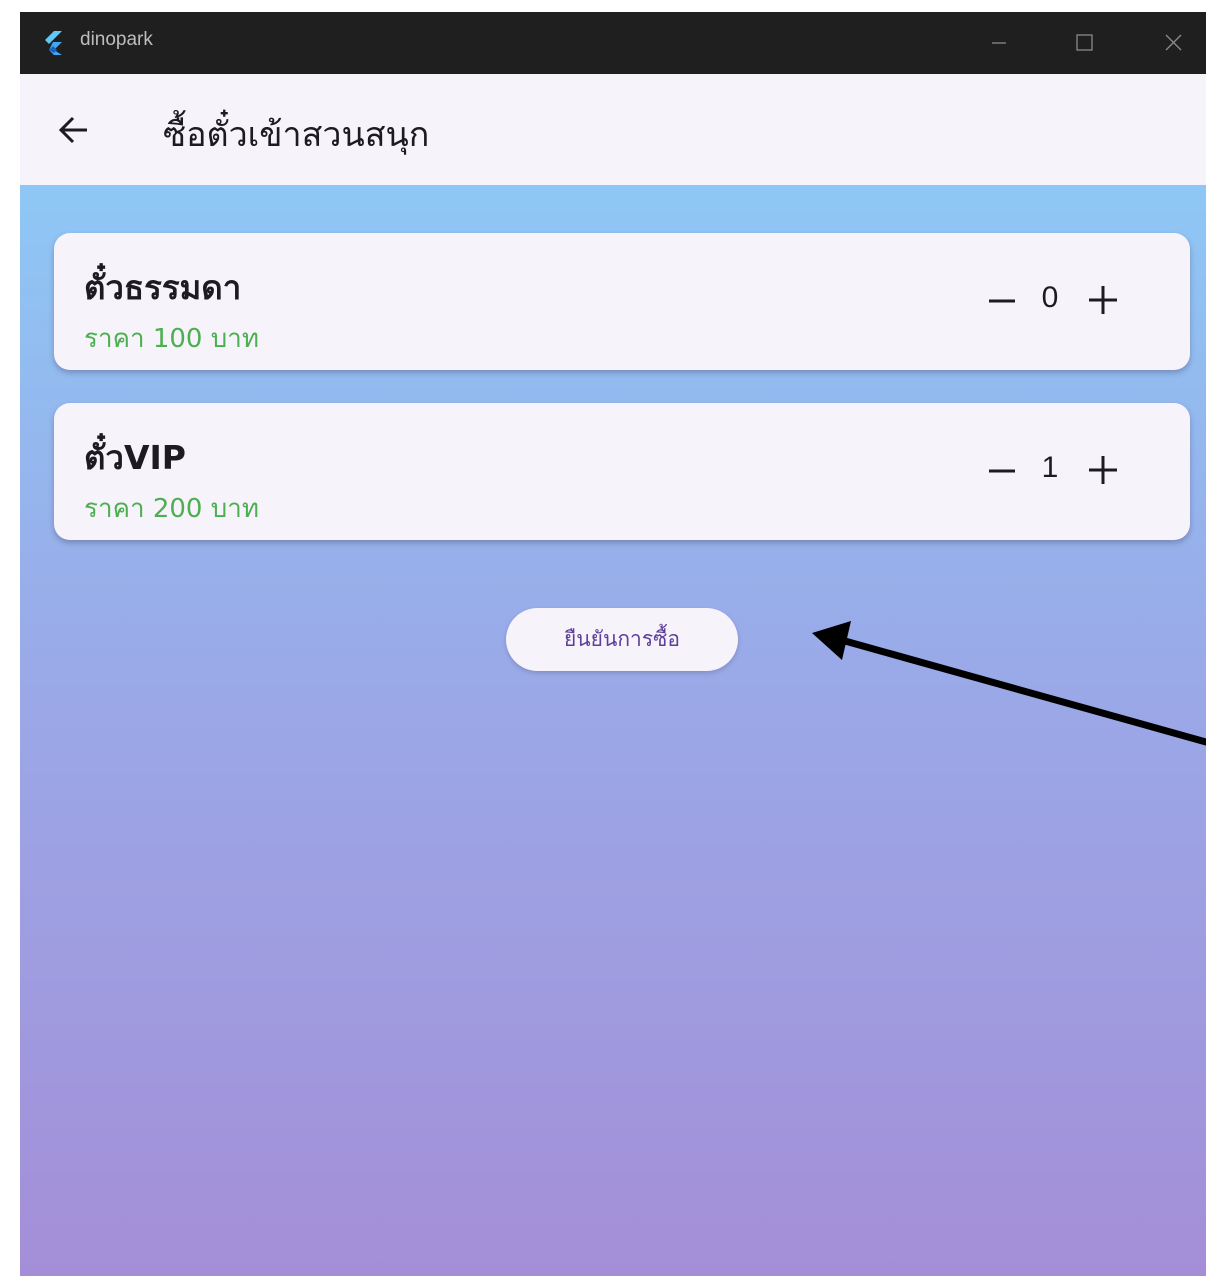  I want to click on ticket-card-regular: ตั๋วธรรมดา ราคา 100 บาท 0, so click(622, 301).